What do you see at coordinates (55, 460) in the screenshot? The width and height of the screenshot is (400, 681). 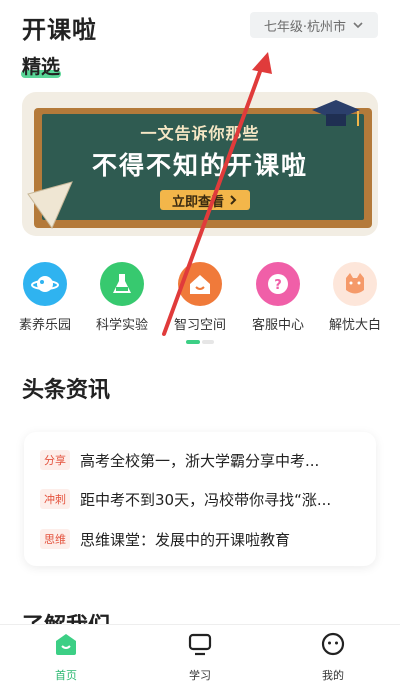 I see `news-tag: 分享` at bounding box center [55, 460].